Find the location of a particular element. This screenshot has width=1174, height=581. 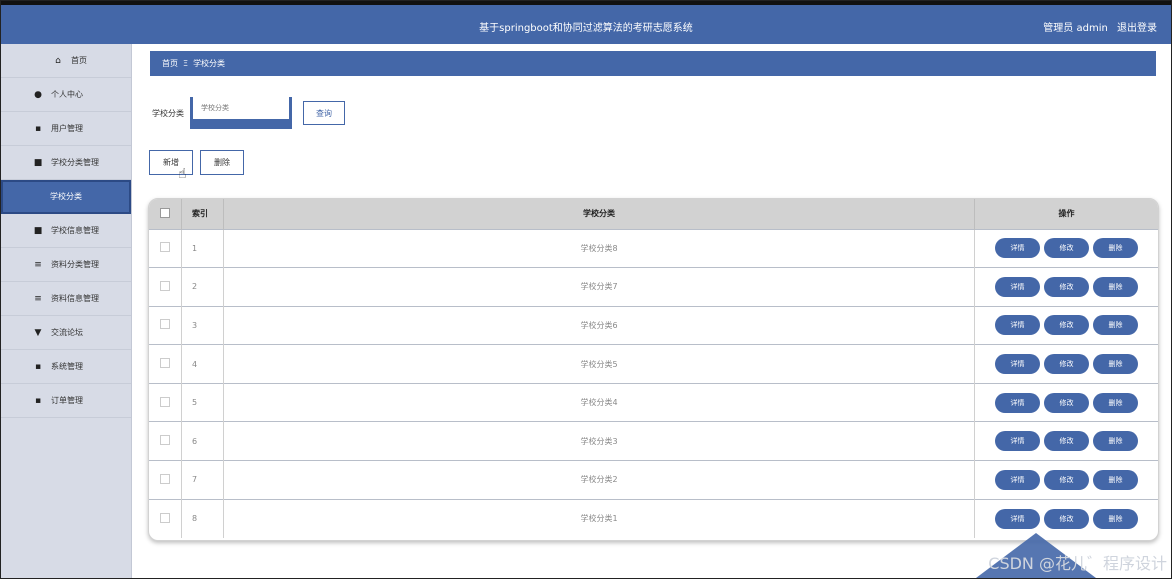

sidebar-item-label: 学校分类 is located at coordinates (66, 196).